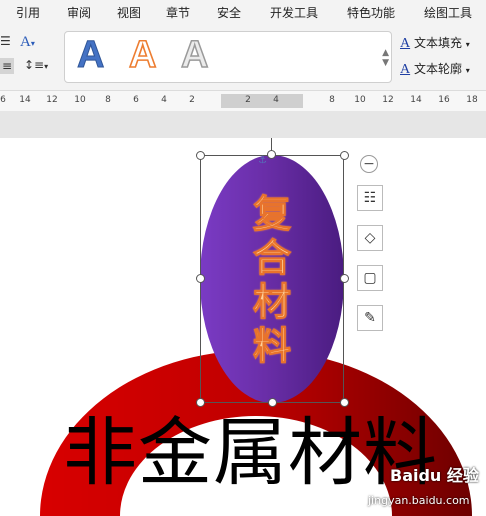 This screenshot has width=486, height=516. Describe the element at coordinates (344, 155) in the screenshot. I see `resize-handle-ne` at that location.